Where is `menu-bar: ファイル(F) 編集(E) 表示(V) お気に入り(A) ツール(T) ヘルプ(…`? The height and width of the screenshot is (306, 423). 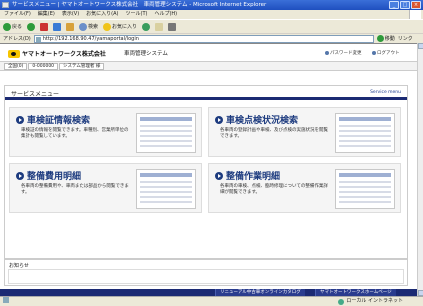 menu-bar: ファイル(F) 編集(E) 表示(V) お気に入り(A) ツール(T) ヘルプ(… is located at coordinates (211, 14).